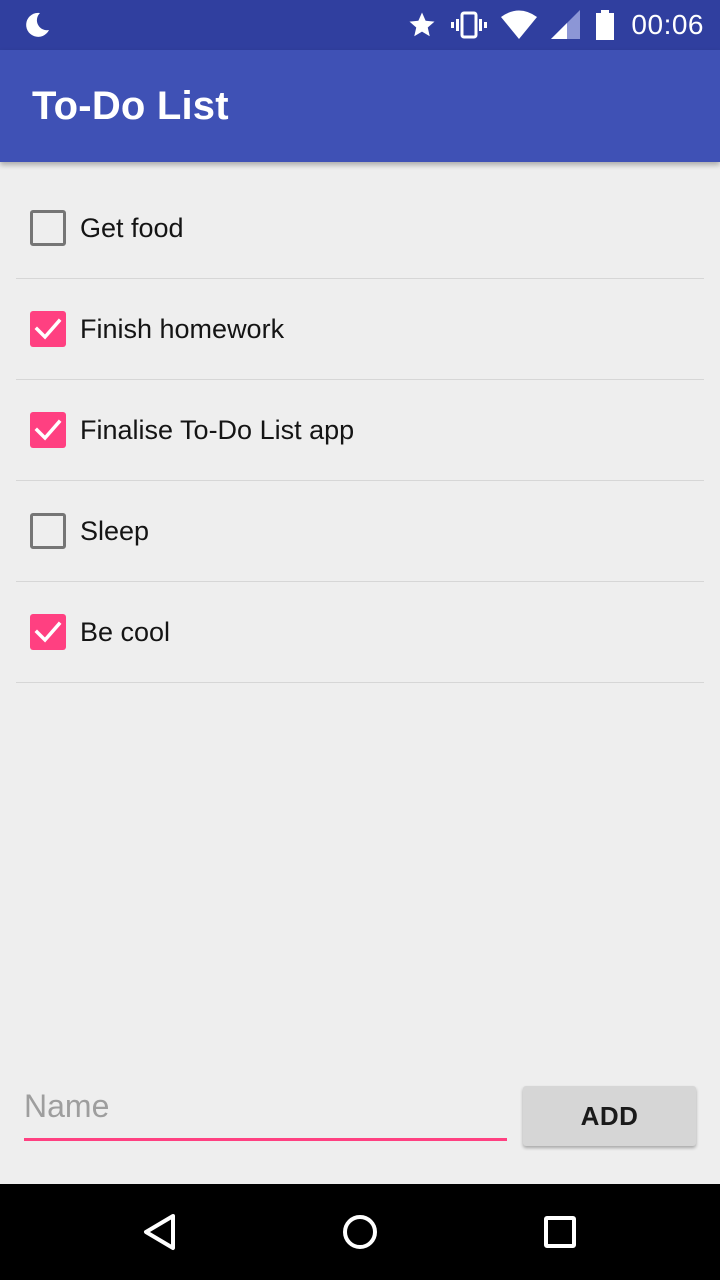 The width and height of the screenshot is (720, 1280). I want to click on signal-icon, so click(566, 24).